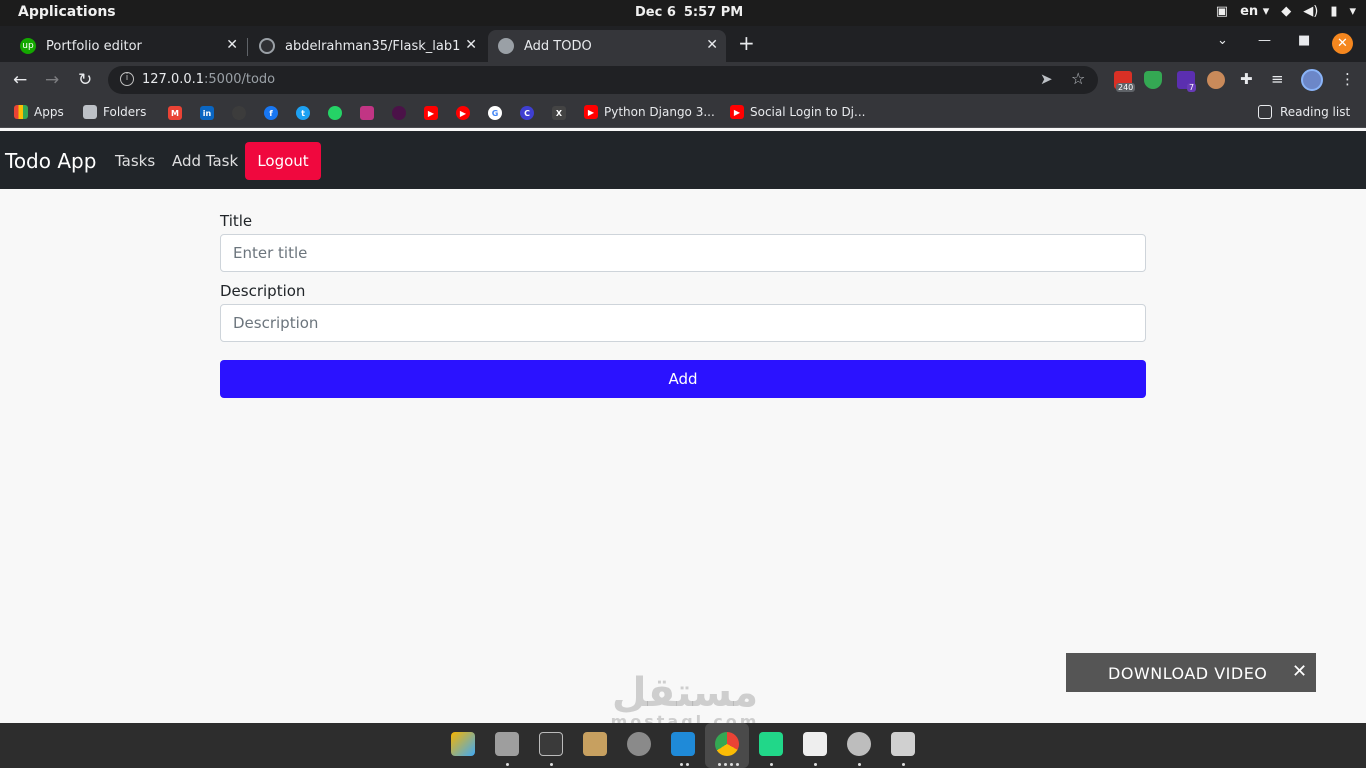 This screenshot has width=1366, height=768. What do you see at coordinates (127, 79) in the screenshot?
I see `site-info-icon: i` at bounding box center [127, 79].